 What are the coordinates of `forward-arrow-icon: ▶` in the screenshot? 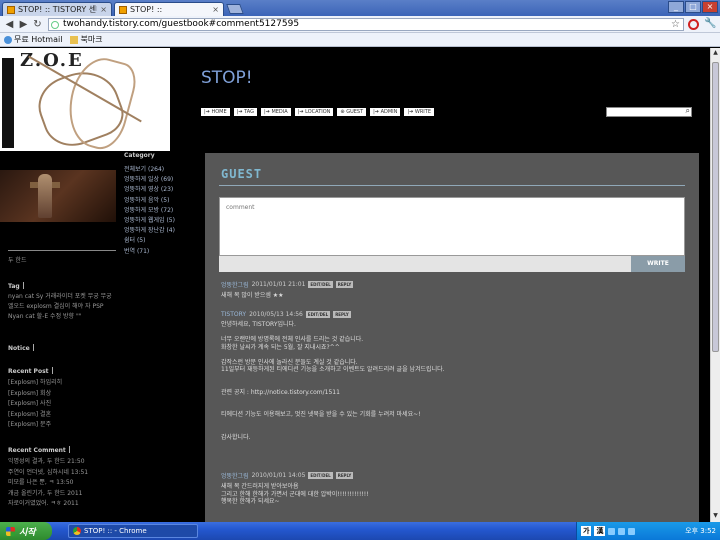 It's located at (23, 24).